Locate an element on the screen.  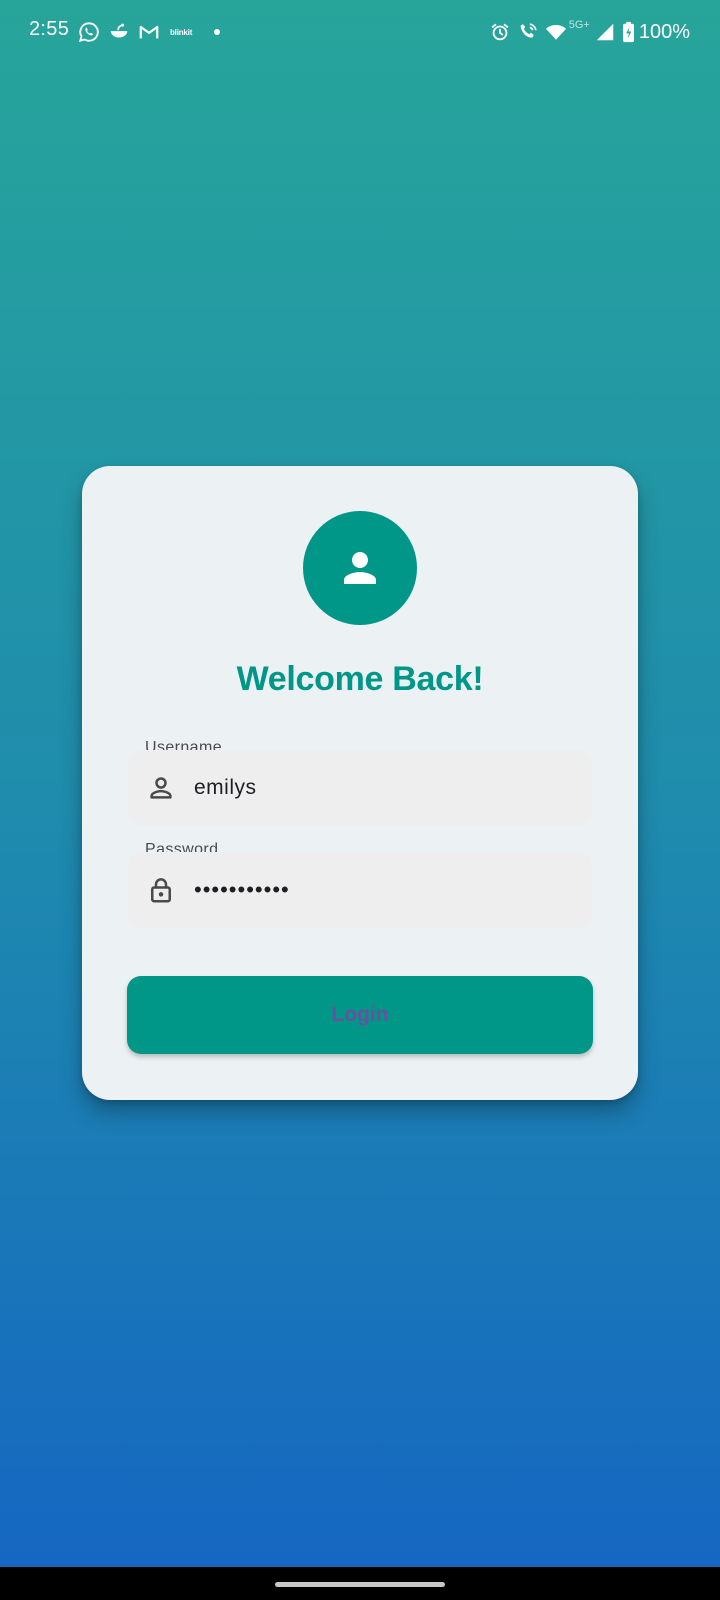
person-outline-icon is located at coordinates (161, 788).